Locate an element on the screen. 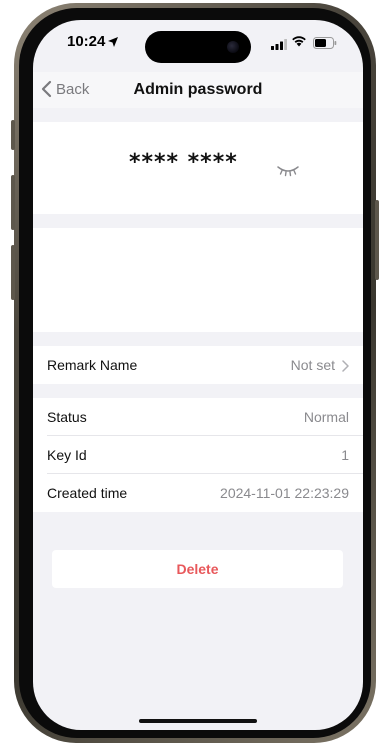 The height and width of the screenshot is (746, 386). phone-volume-up-button is located at coordinates (13, 202).